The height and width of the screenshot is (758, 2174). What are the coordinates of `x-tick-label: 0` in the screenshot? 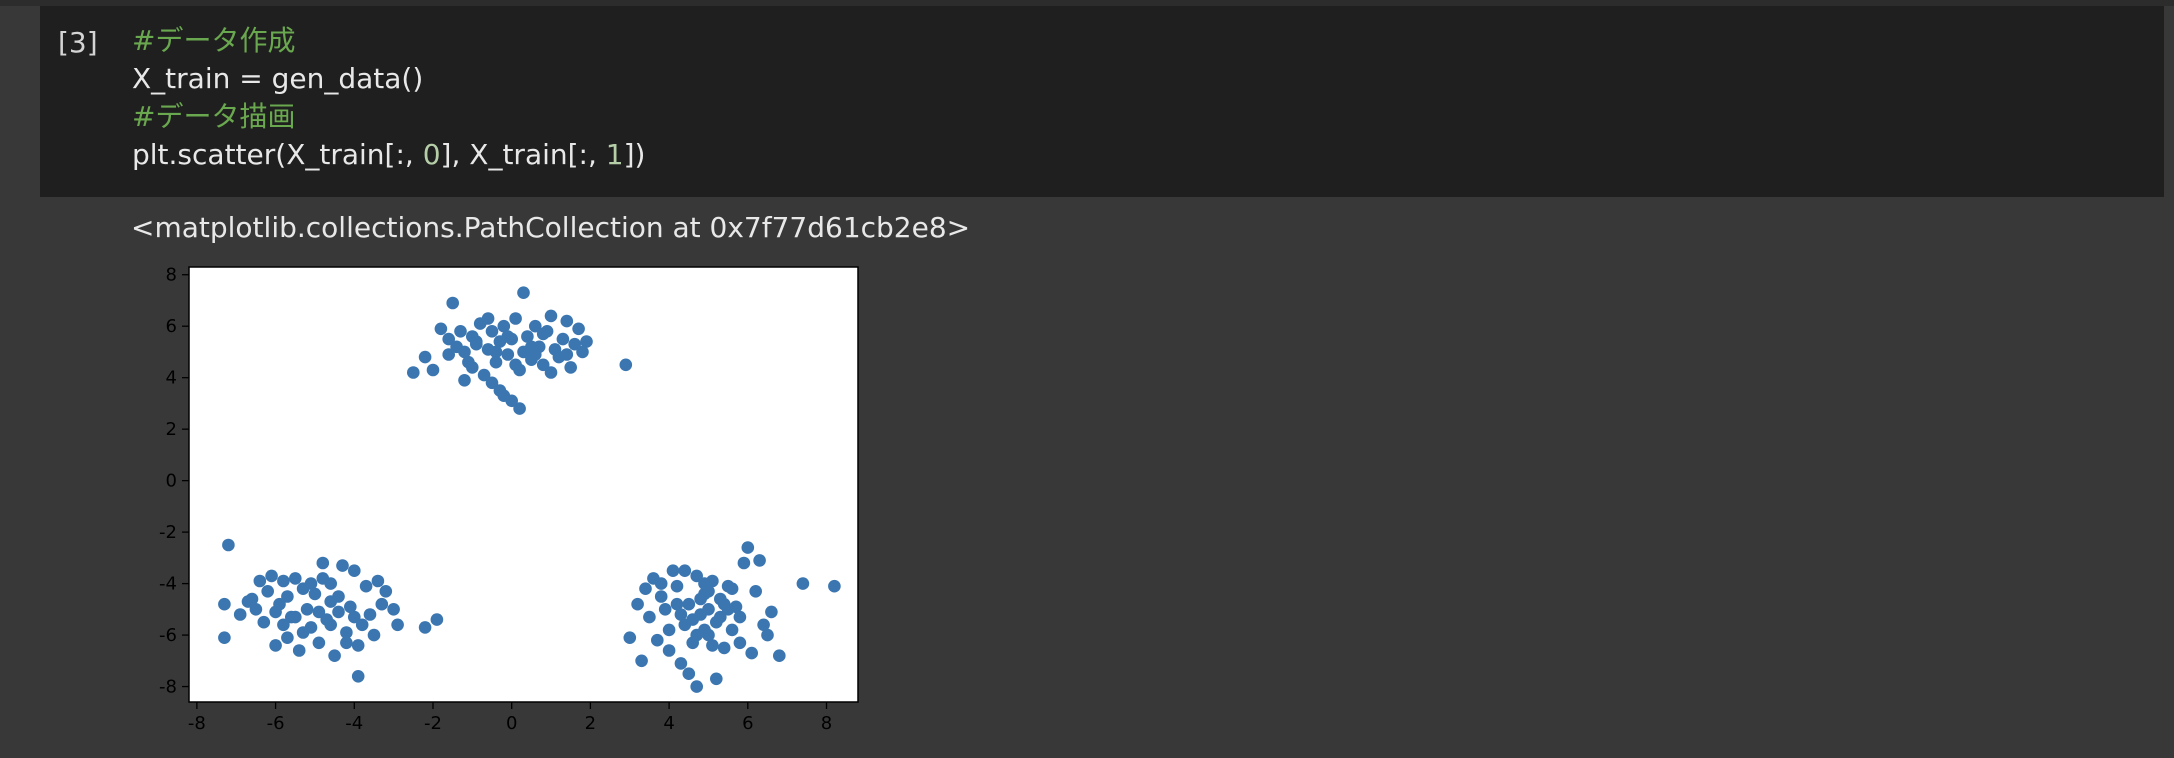 It's located at (511, 723).